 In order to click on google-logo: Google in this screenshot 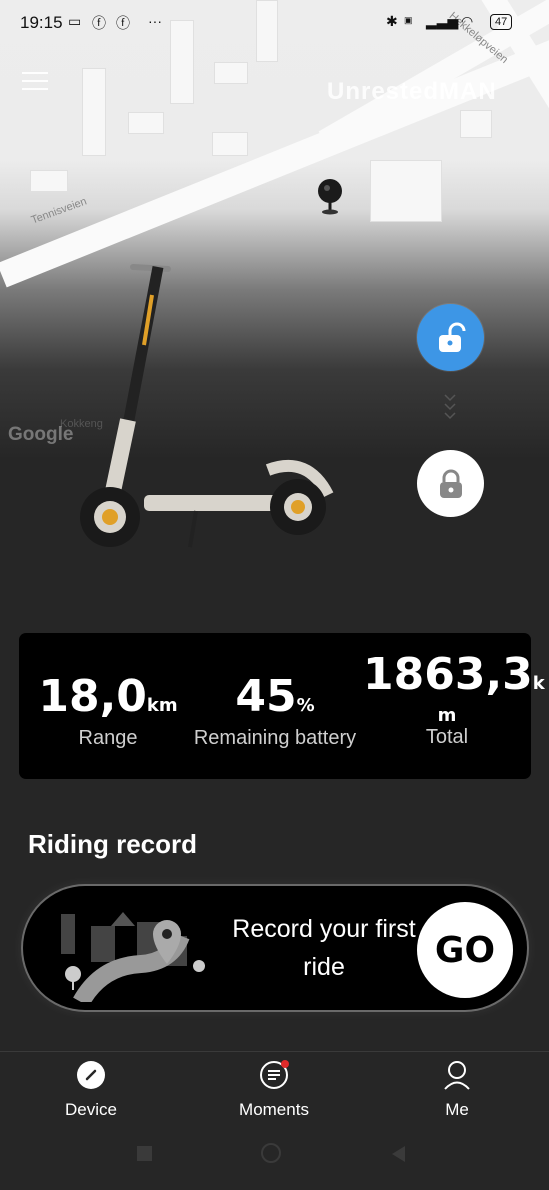, I will do `click(41, 434)`.